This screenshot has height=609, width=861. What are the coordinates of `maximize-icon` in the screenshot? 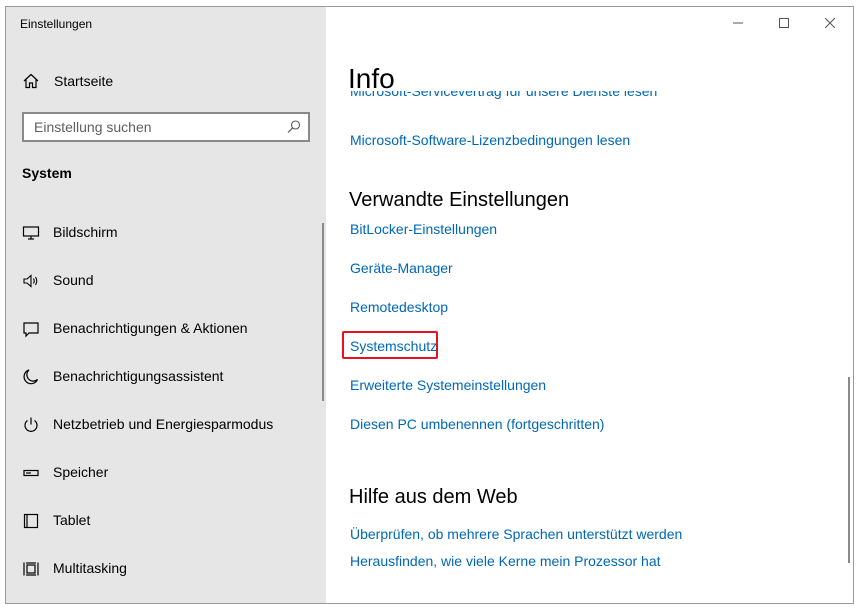 It's located at (784, 23).